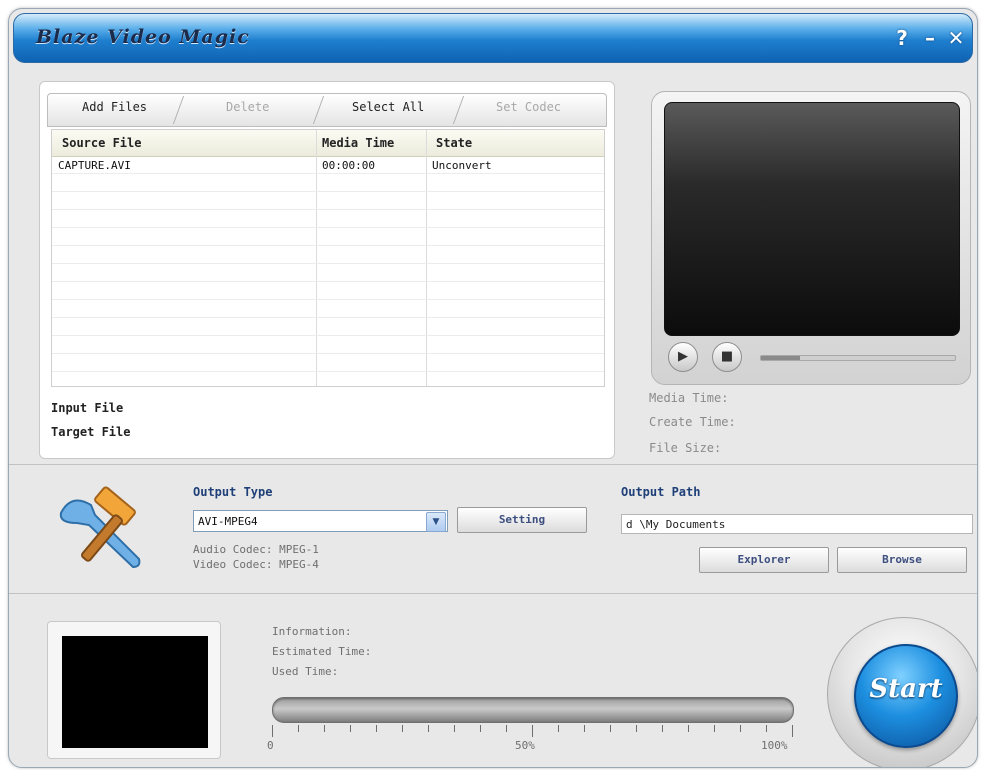 This screenshot has width=983, height=770. What do you see at coordinates (902, 38) in the screenshot?
I see `help-button: ?` at bounding box center [902, 38].